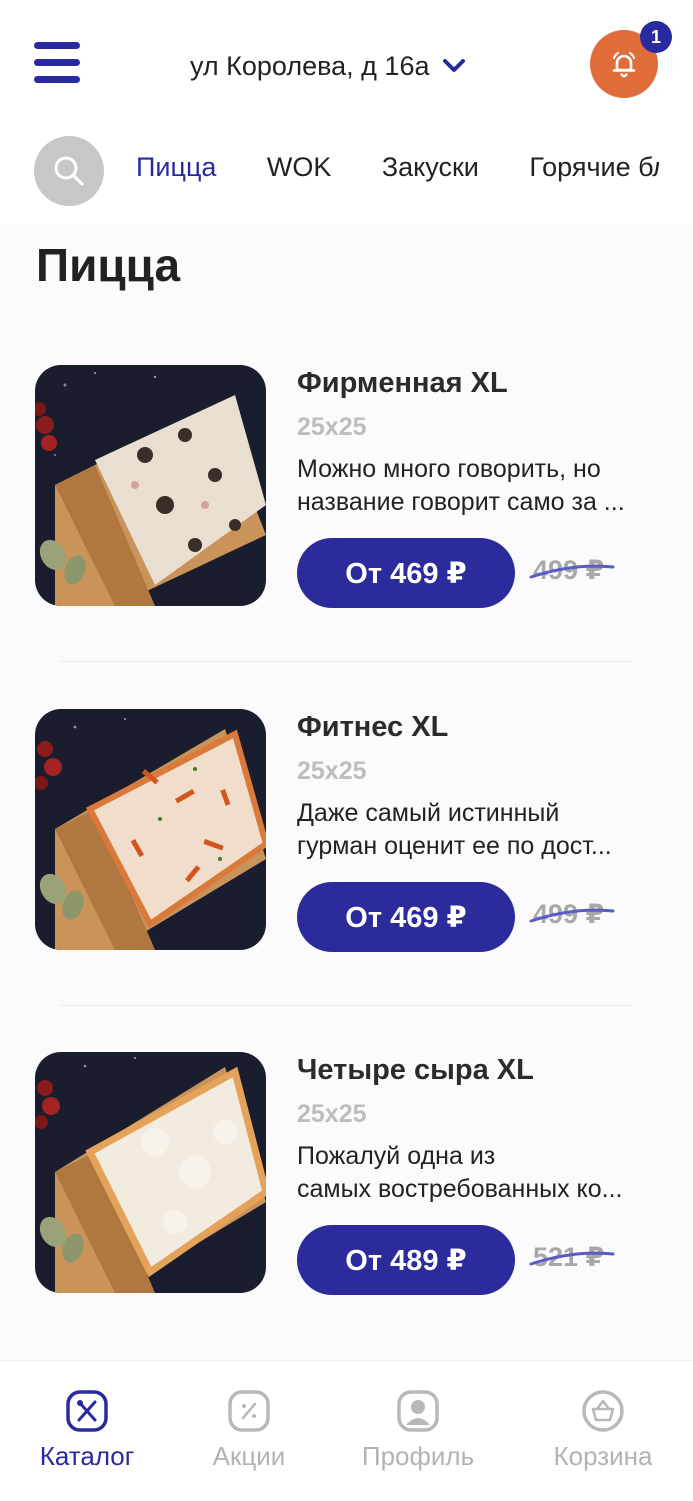 This screenshot has width=693, height=1501. What do you see at coordinates (454, 65) in the screenshot?
I see `chevron-down-icon` at bounding box center [454, 65].